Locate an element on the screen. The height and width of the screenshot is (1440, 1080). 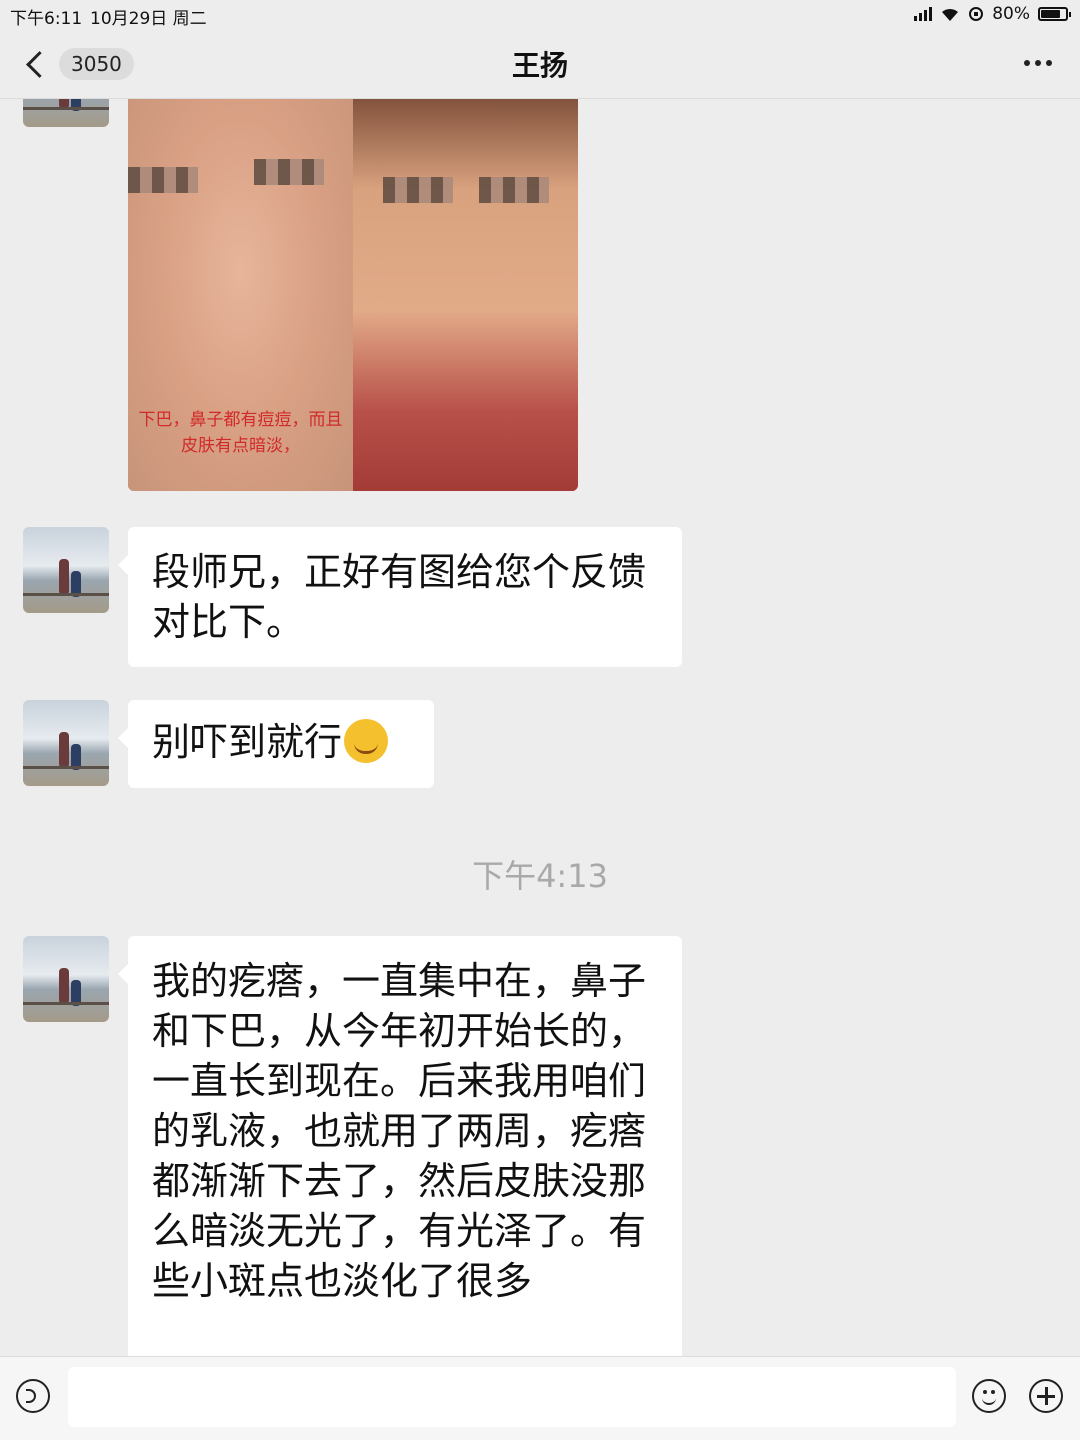
message-bubble: 段师兄，正好有图给您个反馈对比下。 is located at coordinates (400, 597).